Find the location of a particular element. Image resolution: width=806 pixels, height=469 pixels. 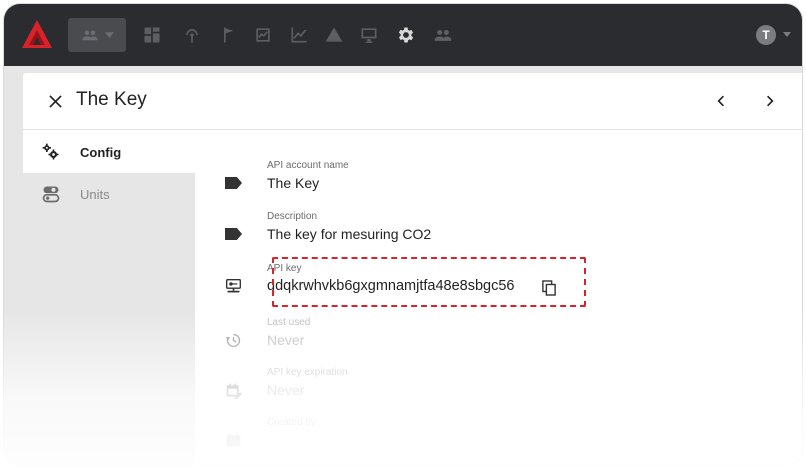

field-label: Description is located at coordinates (292, 216).